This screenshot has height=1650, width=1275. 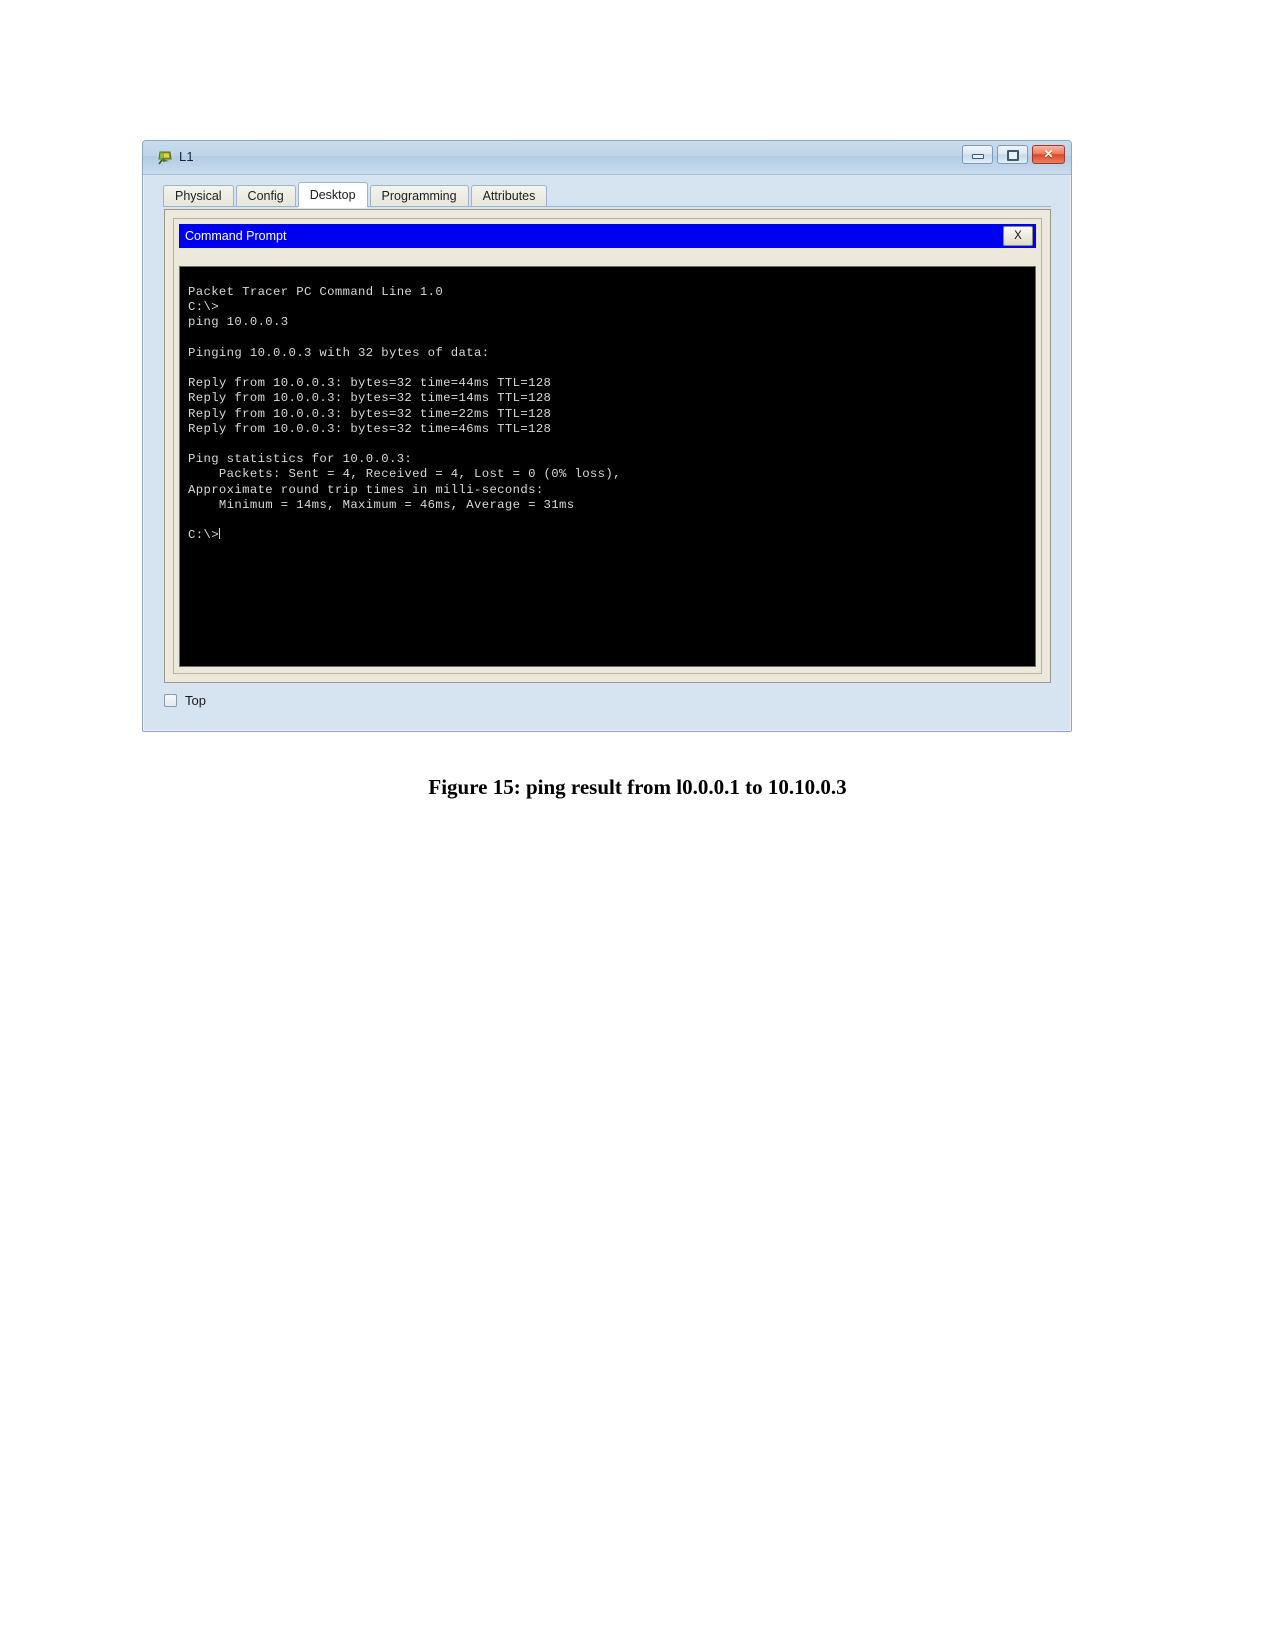 I want to click on window-controls: ✕, so click(x=1013, y=154).